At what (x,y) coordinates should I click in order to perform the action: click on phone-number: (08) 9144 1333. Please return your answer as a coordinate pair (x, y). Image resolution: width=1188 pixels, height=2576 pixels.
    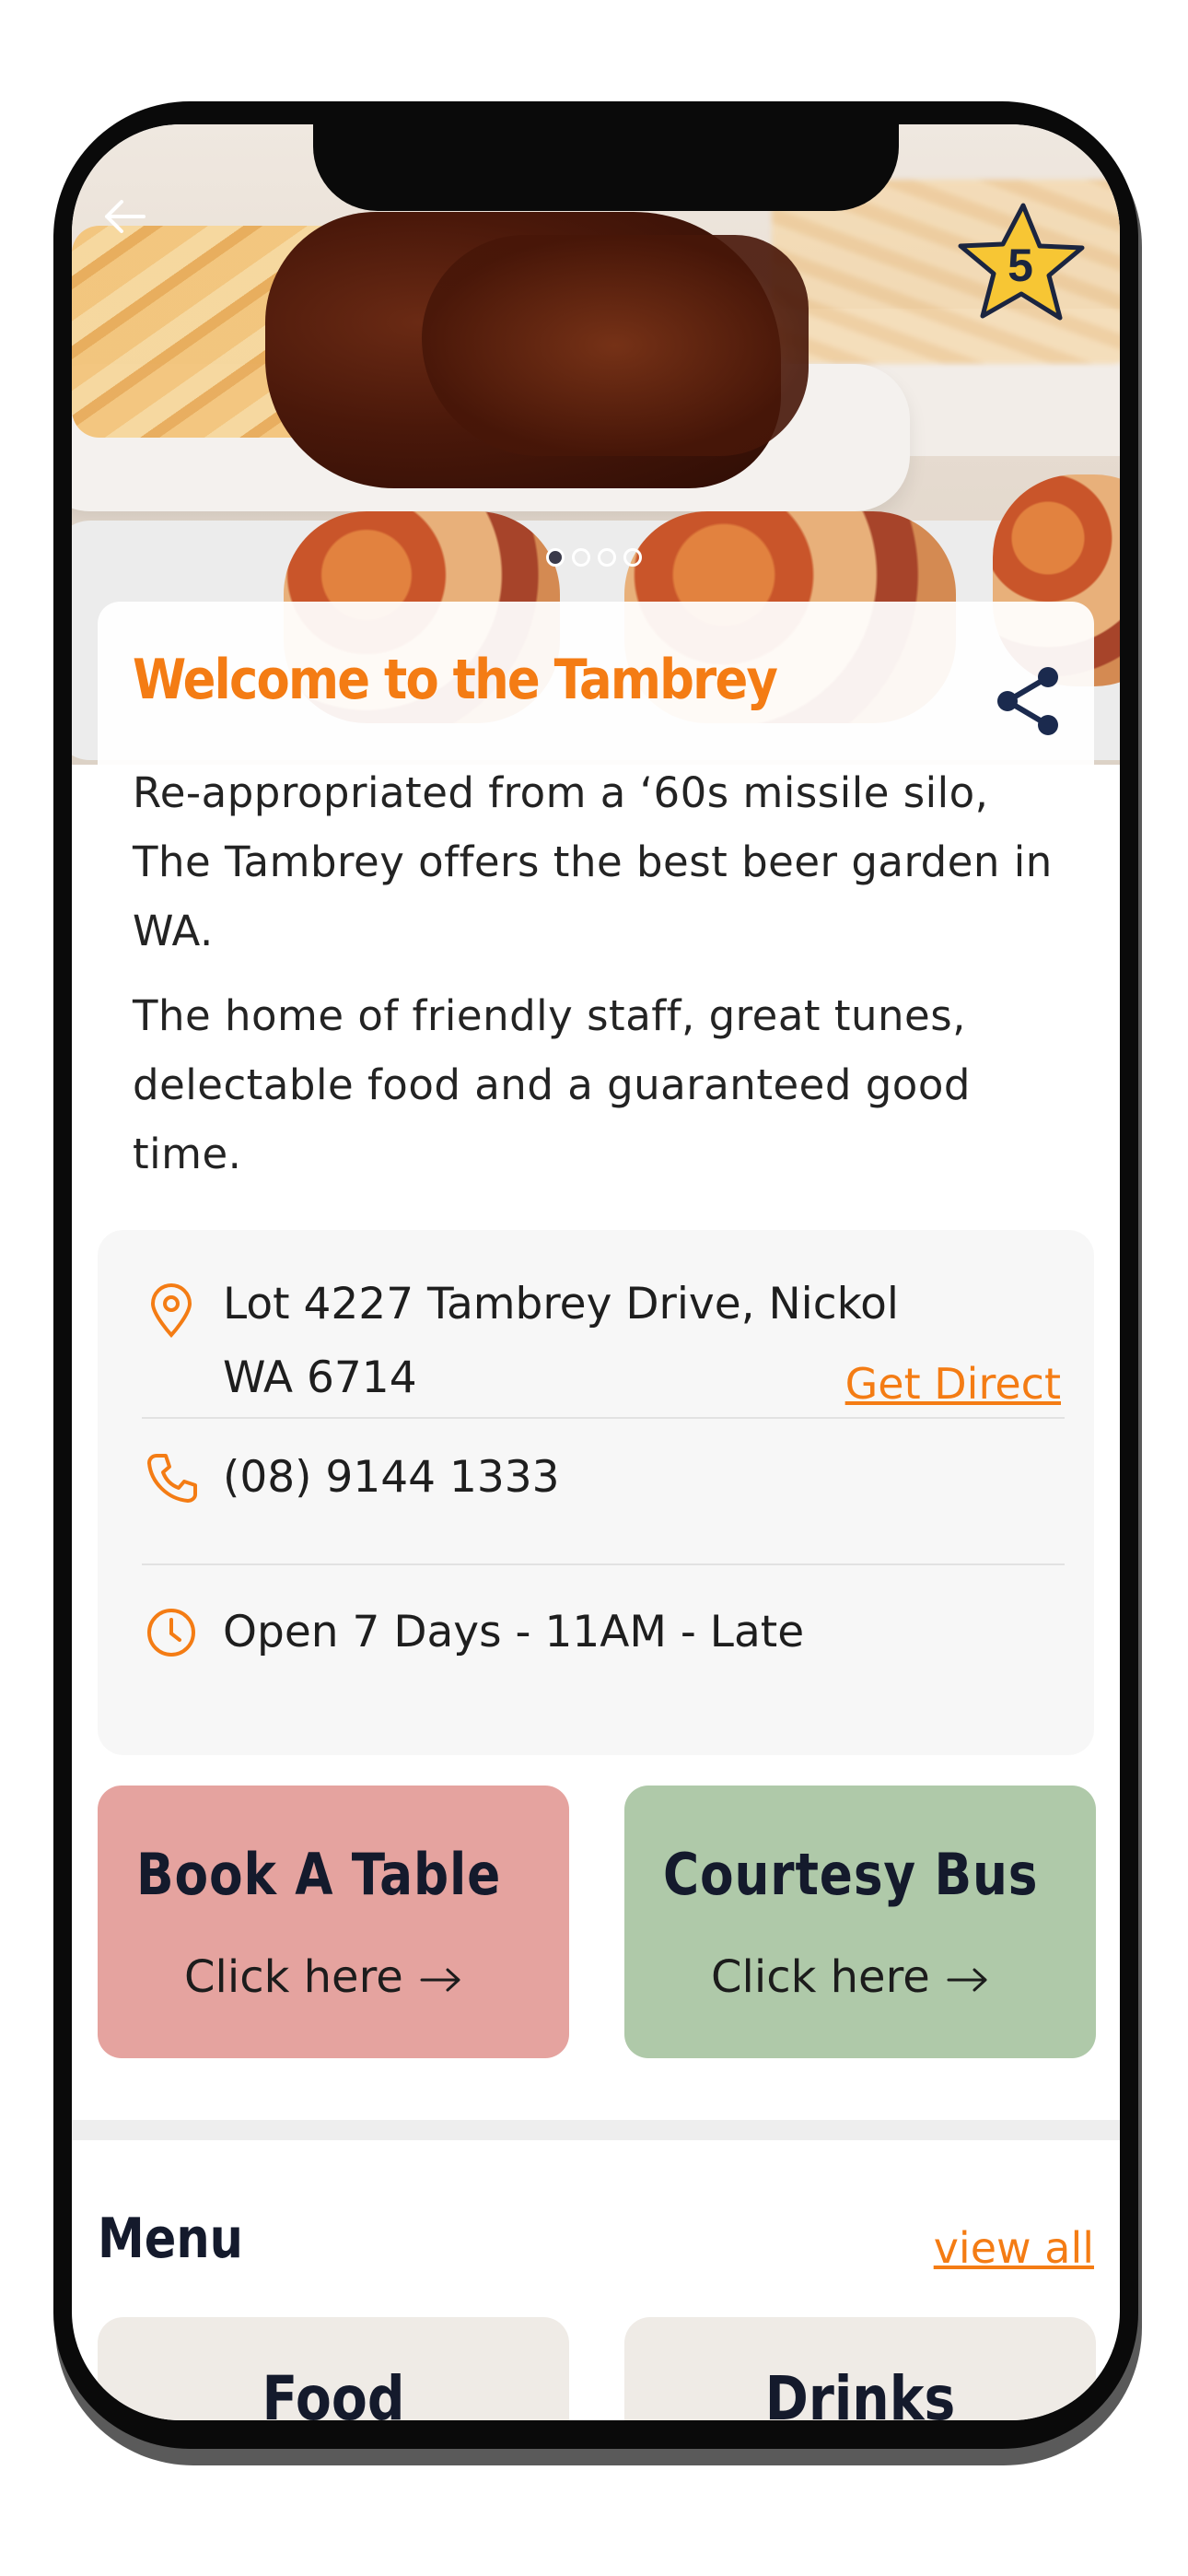
    Looking at the image, I should click on (391, 1478).